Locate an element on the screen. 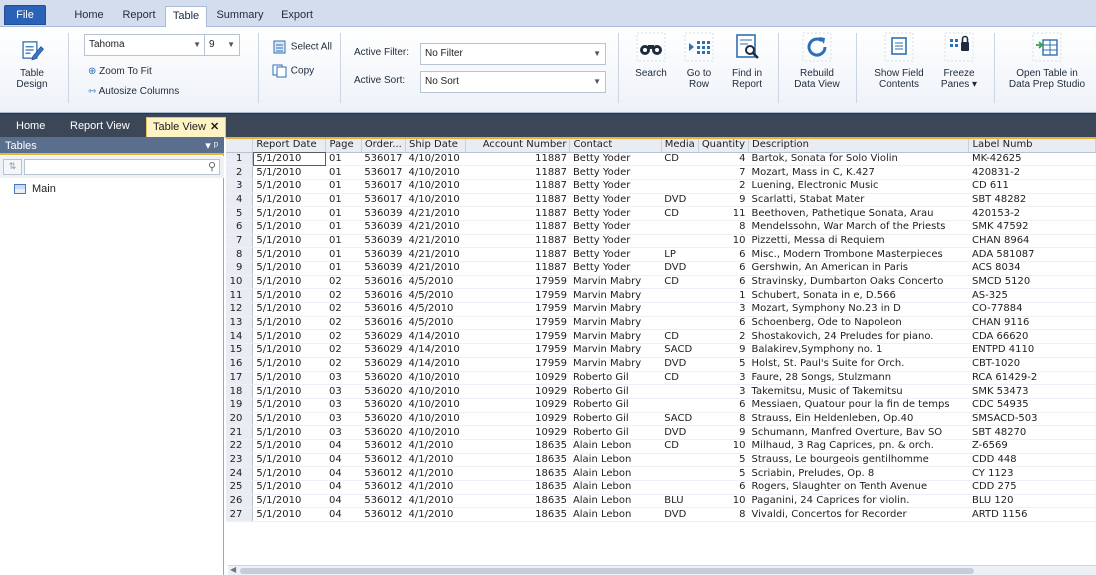 The width and height of the screenshot is (1096, 575). table-cell: 536017 is located at coordinates (383, 159).